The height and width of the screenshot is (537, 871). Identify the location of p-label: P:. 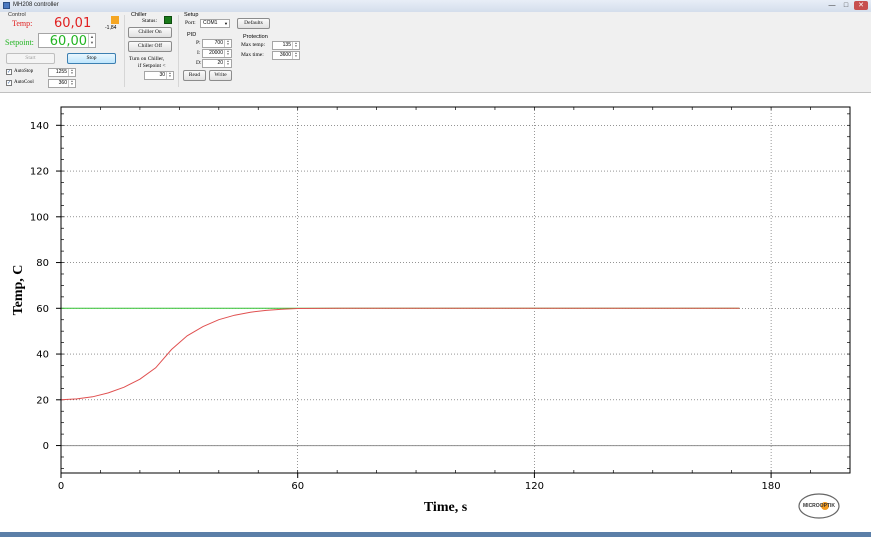
(198, 43).